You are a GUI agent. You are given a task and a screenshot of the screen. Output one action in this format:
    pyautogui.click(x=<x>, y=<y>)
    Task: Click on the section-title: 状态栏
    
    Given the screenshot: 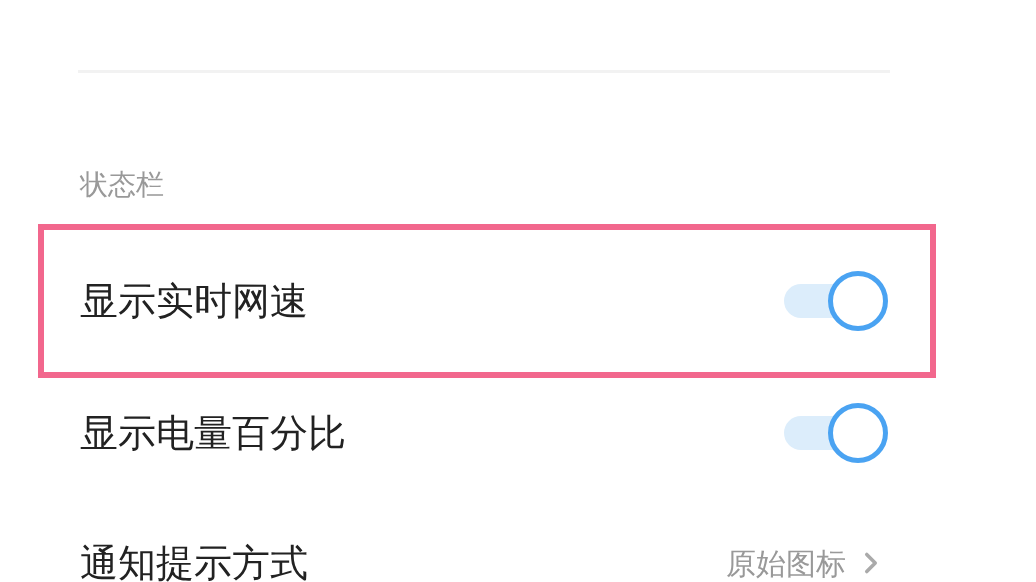 What is the action you would take?
    pyautogui.click(x=122, y=185)
    